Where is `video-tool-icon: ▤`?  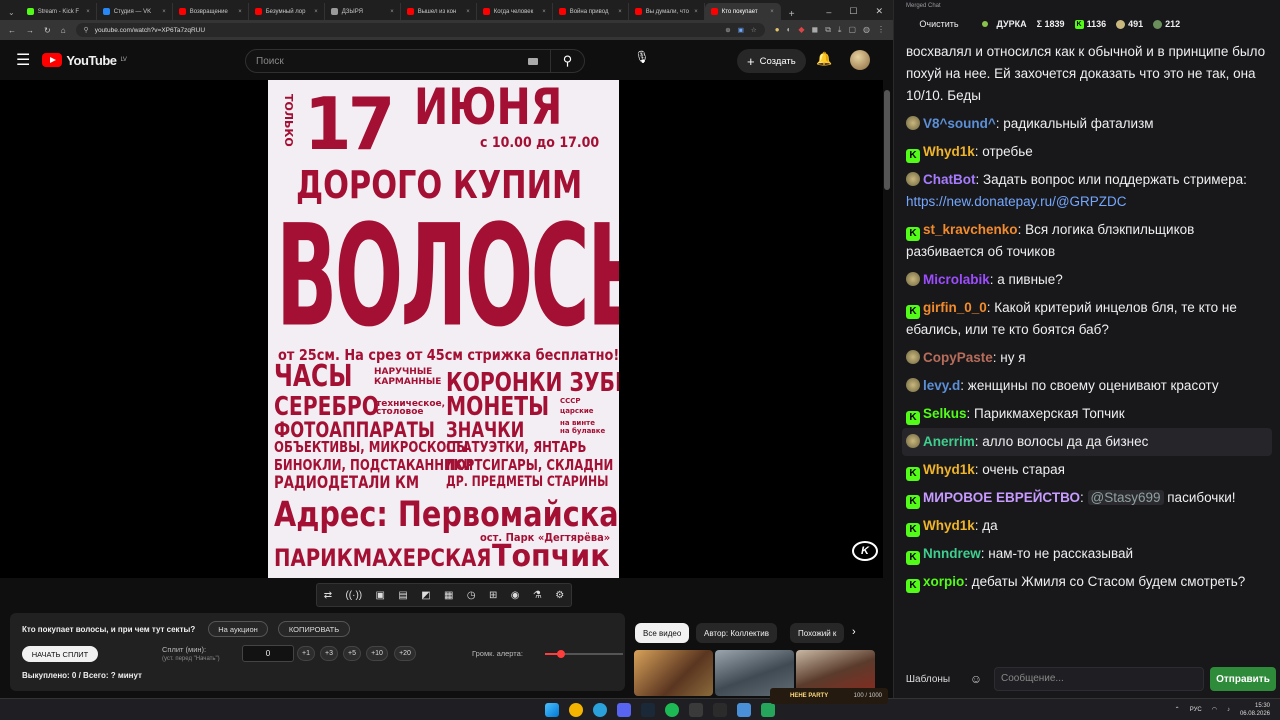 video-tool-icon: ▤ is located at coordinates (402, 595).